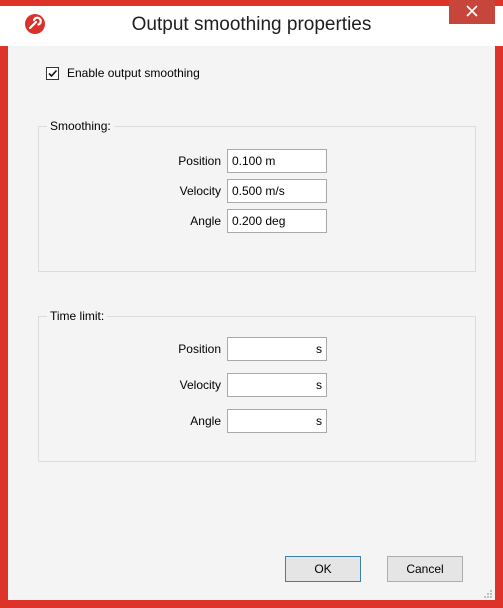 This screenshot has height=608, width=503. Describe the element at coordinates (199, 161) in the screenshot. I see `smoothing-position-label: Position` at that location.